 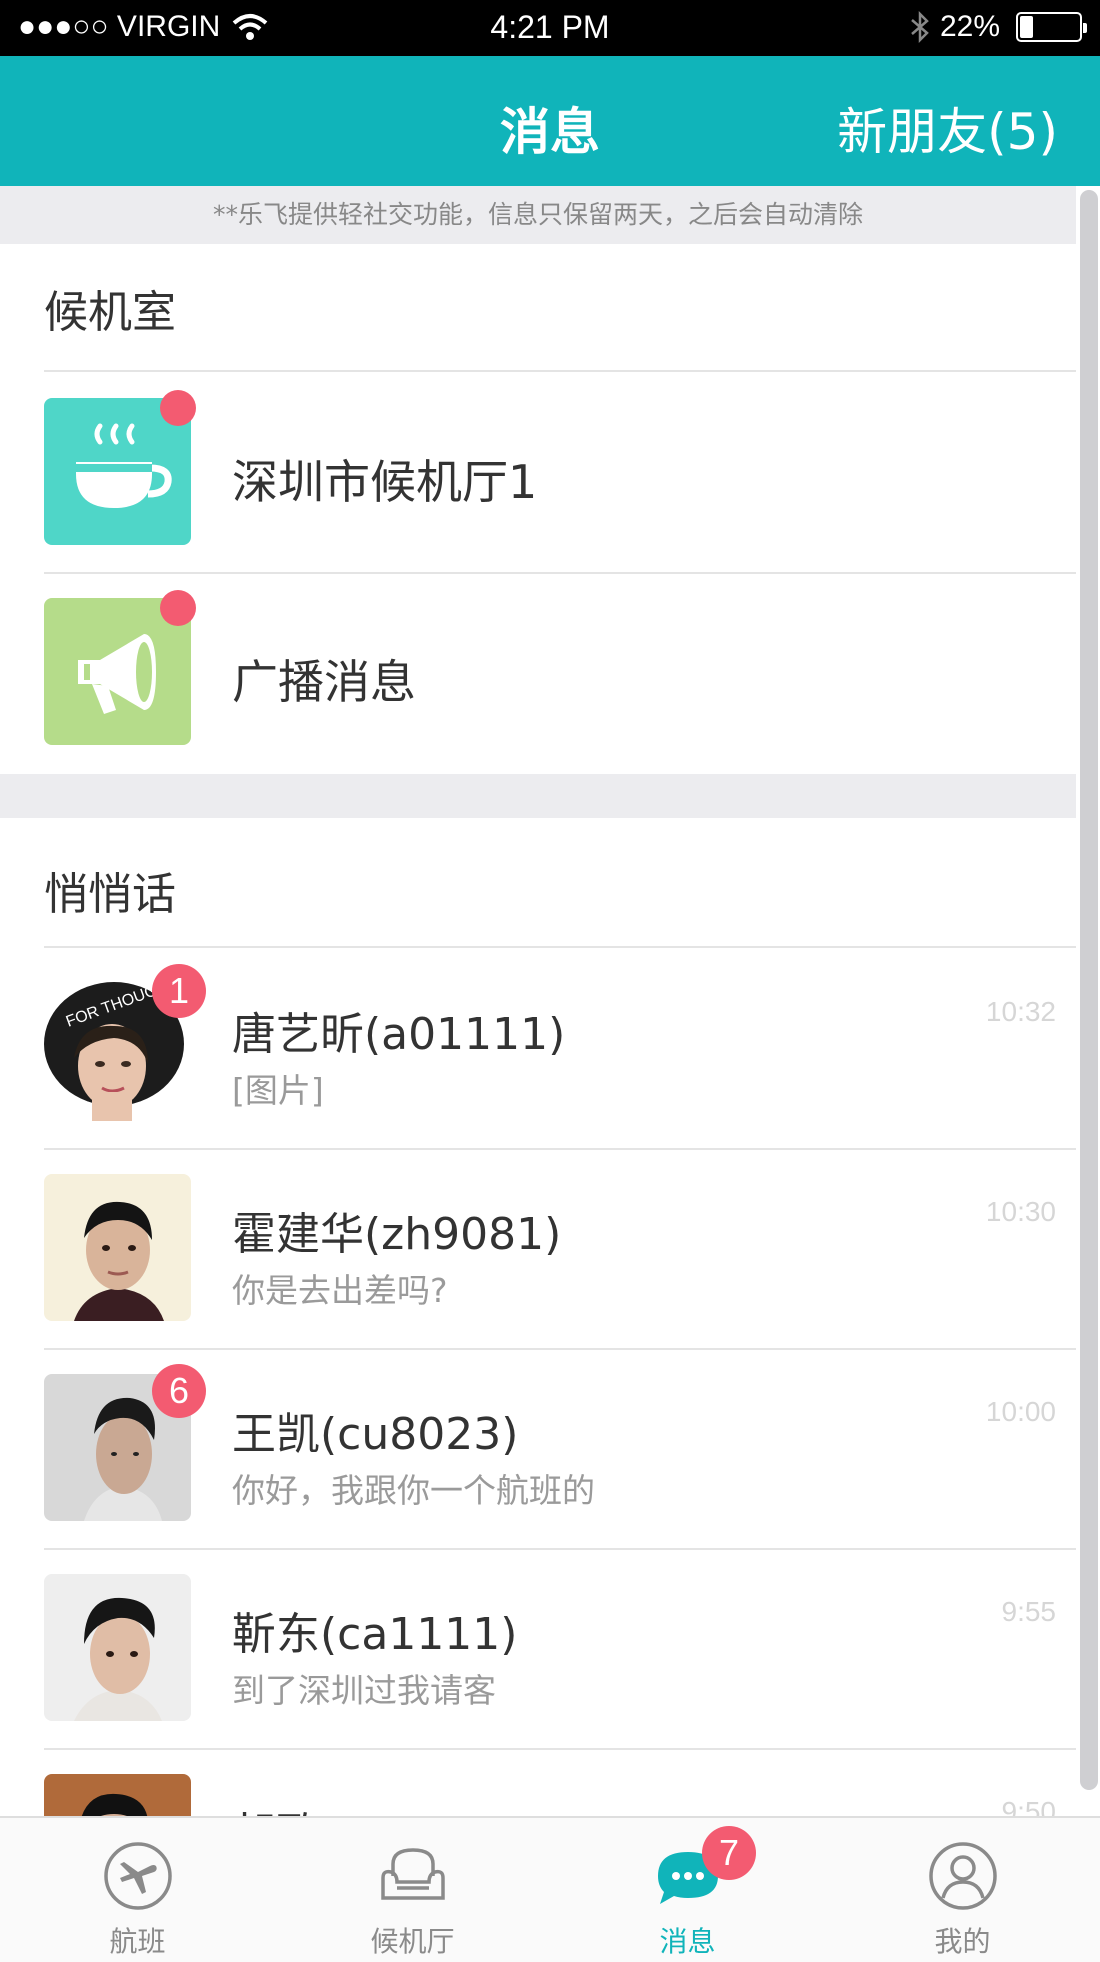 I want to click on section-gap, so click(x=538, y=796).